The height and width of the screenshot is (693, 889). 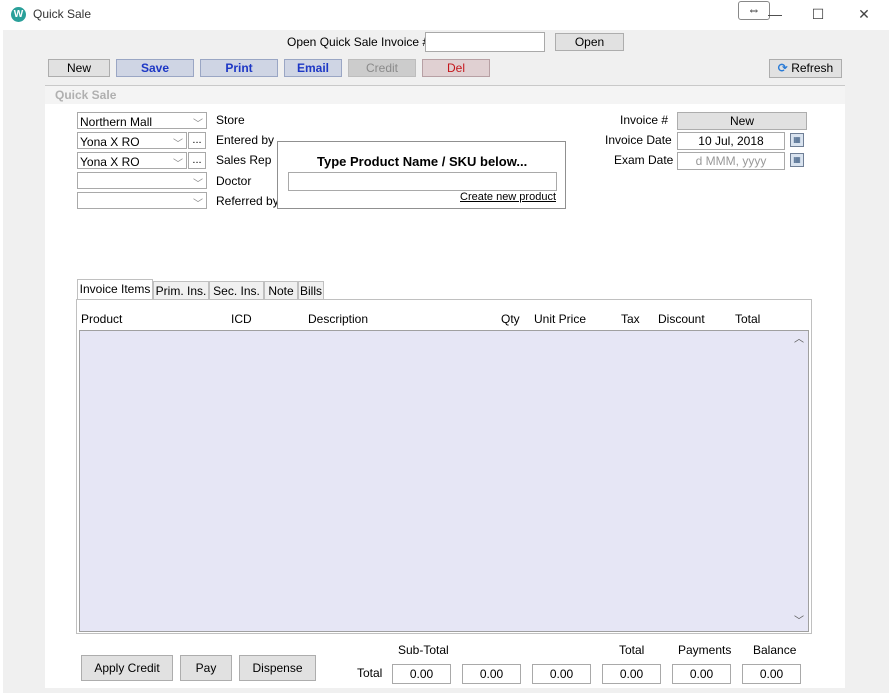 What do you see at coordinates (244, 160) in the screenshot?
I see `sales-rep-label: Sales Rep` at bounding box center [244, 160].